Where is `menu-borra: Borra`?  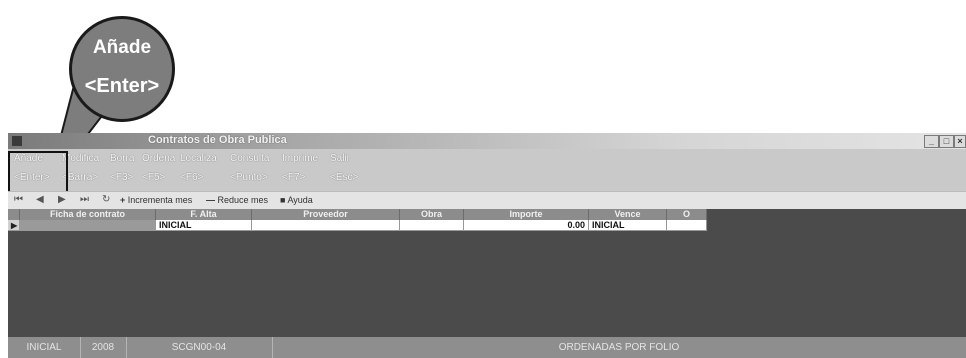
menu-borra: Borra is located at coordinates (122, 158).